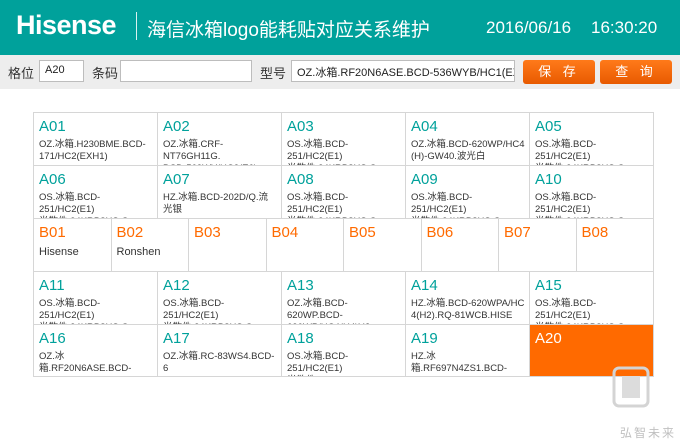 Image resolution: width=680 pixels, height=442 pixels. I want to click on slot-model: HZ.冰箱.BCD-620WPA/HC 4(H2).RQ-81WCB.HISE, so click(468, 309).